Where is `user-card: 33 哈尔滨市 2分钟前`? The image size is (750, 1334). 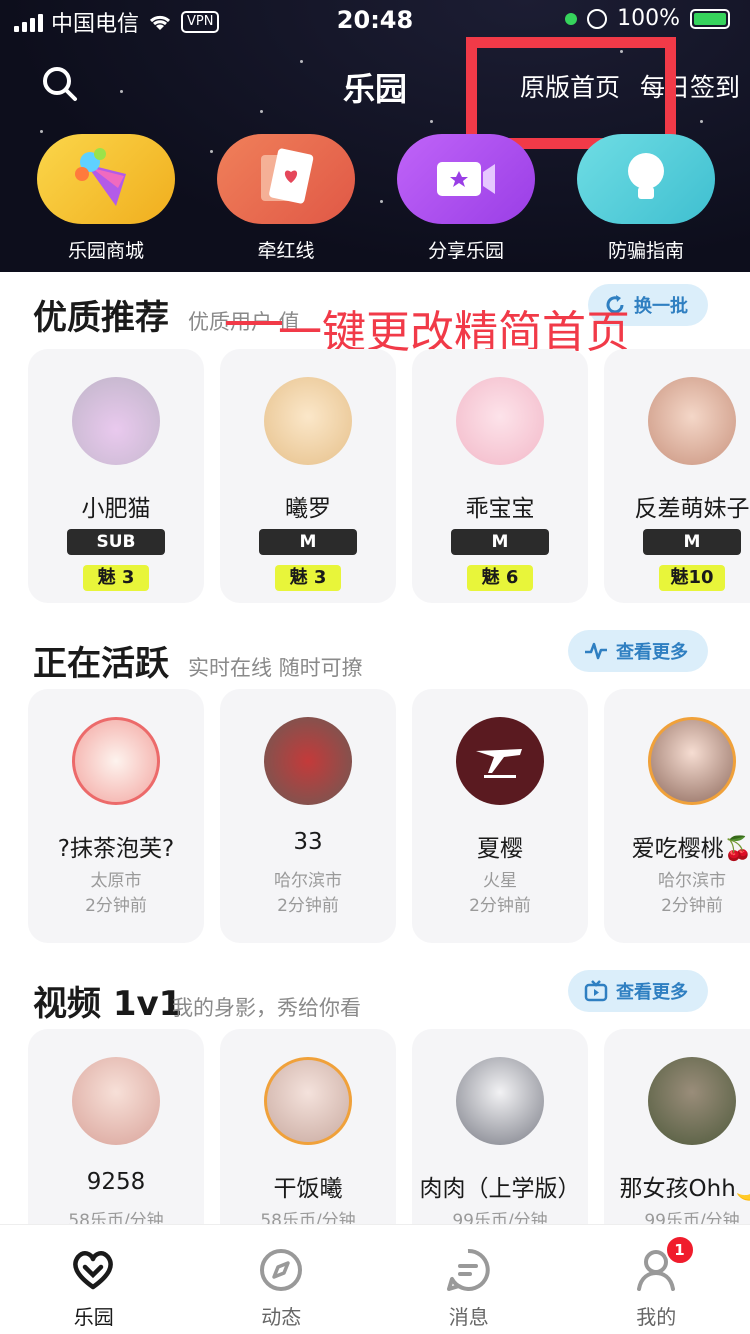
user-card: 33 哈尔滨市 2分钟前 is located at coordinates (308, 816).